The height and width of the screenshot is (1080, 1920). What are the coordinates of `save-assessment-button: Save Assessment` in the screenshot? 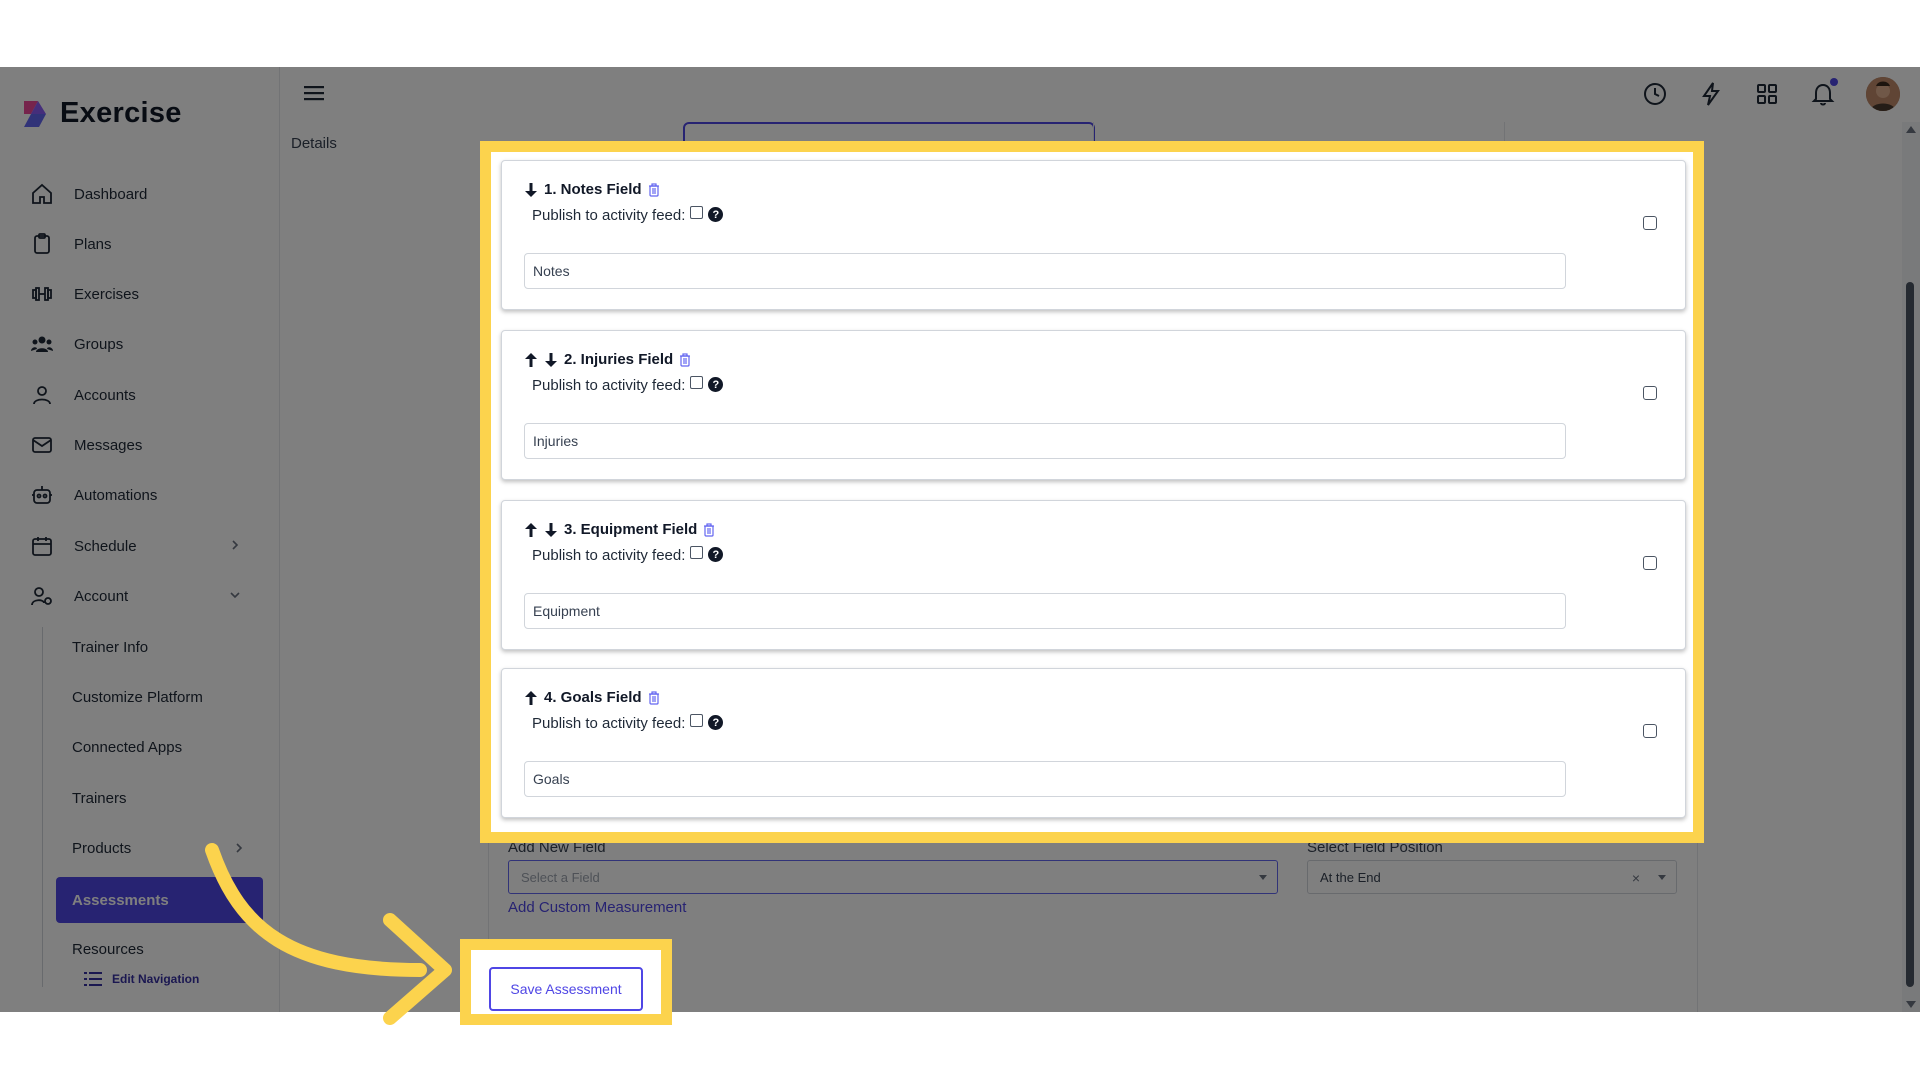 It's located at (566, 989).